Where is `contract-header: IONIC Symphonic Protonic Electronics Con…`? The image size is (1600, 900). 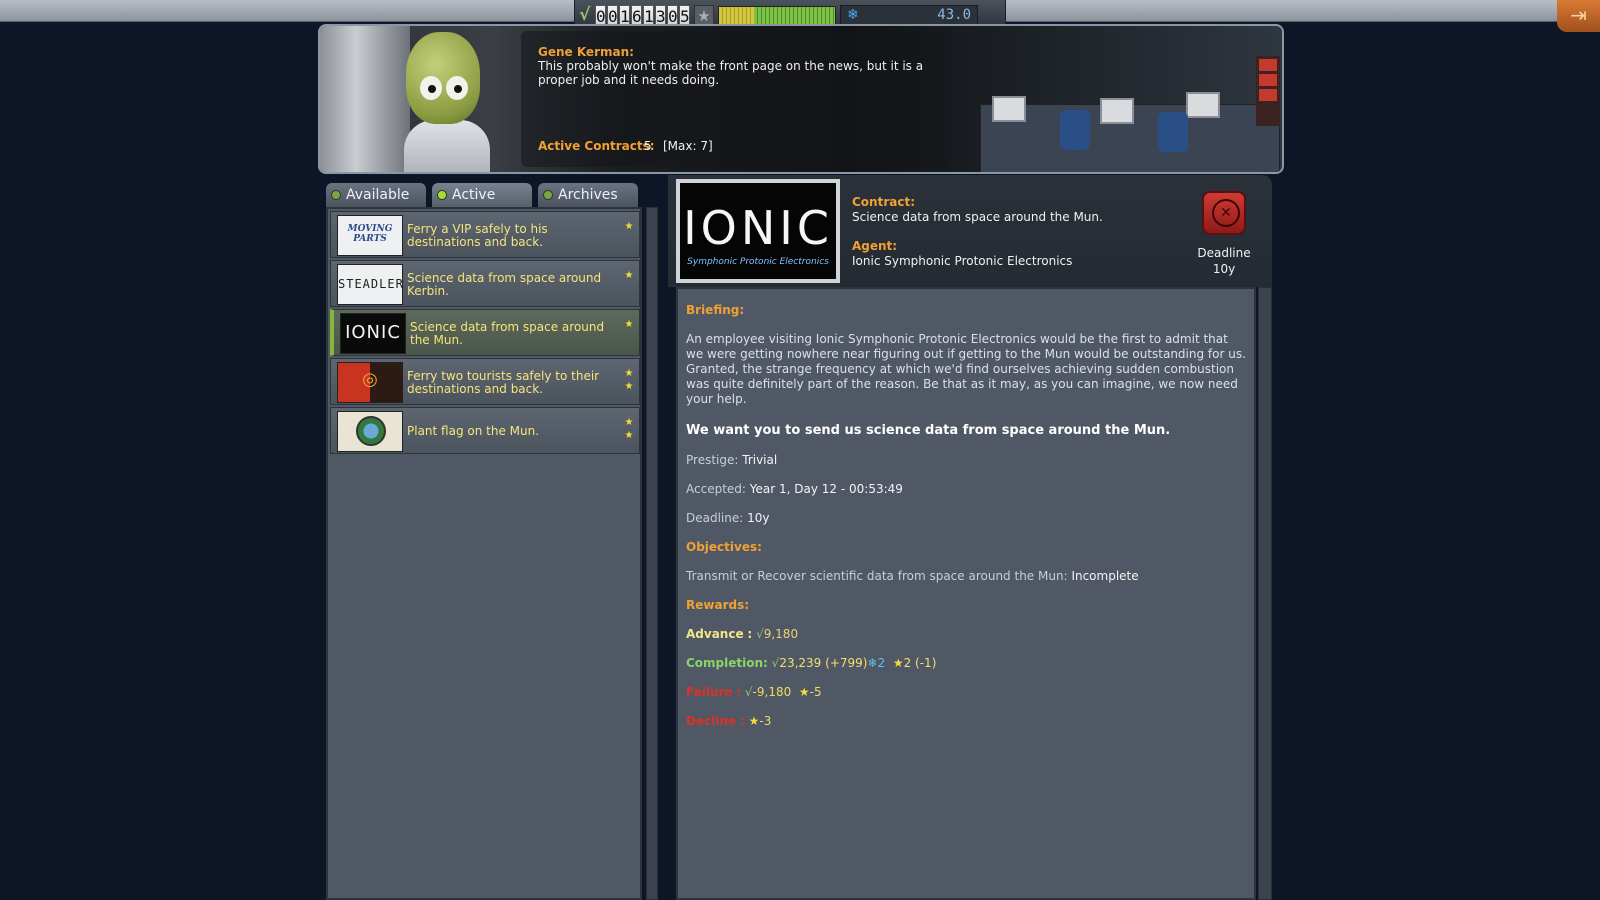 contract-header: IONIC Symphonic Protonic Electronics Con… is located at coordinates (970, 231).